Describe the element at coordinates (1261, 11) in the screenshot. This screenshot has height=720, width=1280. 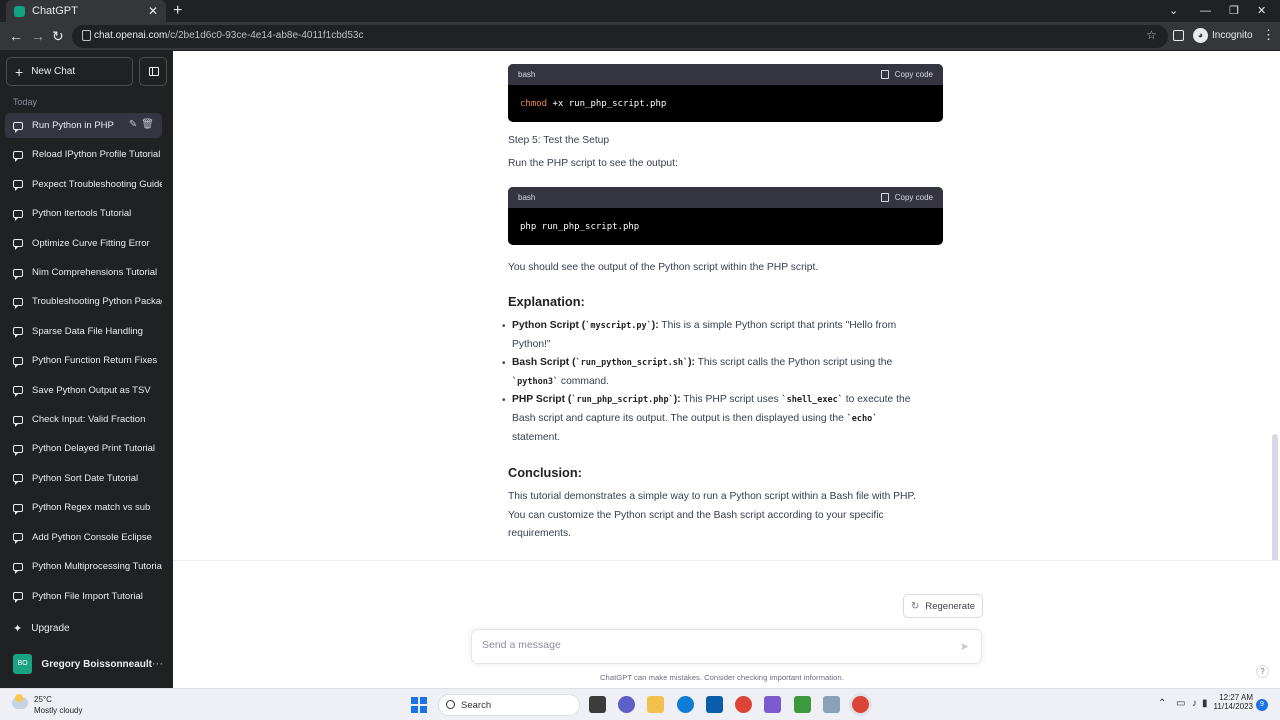
I see `close-window-icon: ✕` at that location.